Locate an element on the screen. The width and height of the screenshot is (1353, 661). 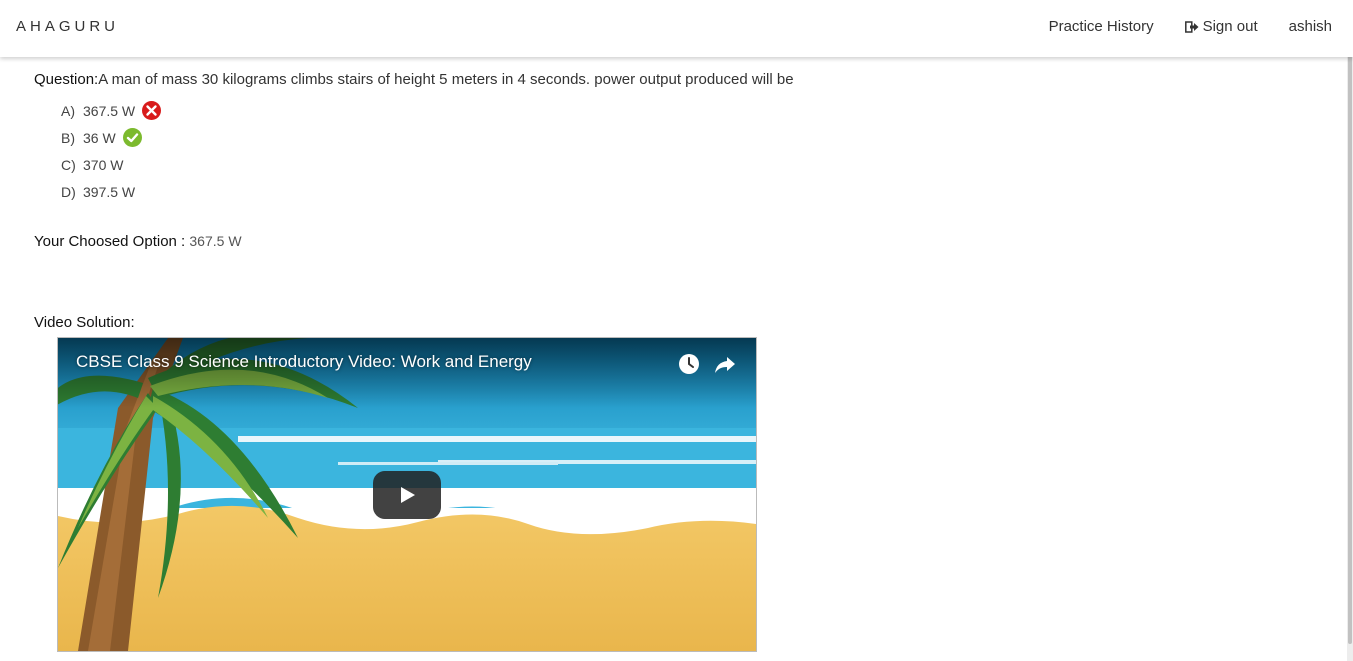
option-letter: C) is located at coordinates (68, 164).